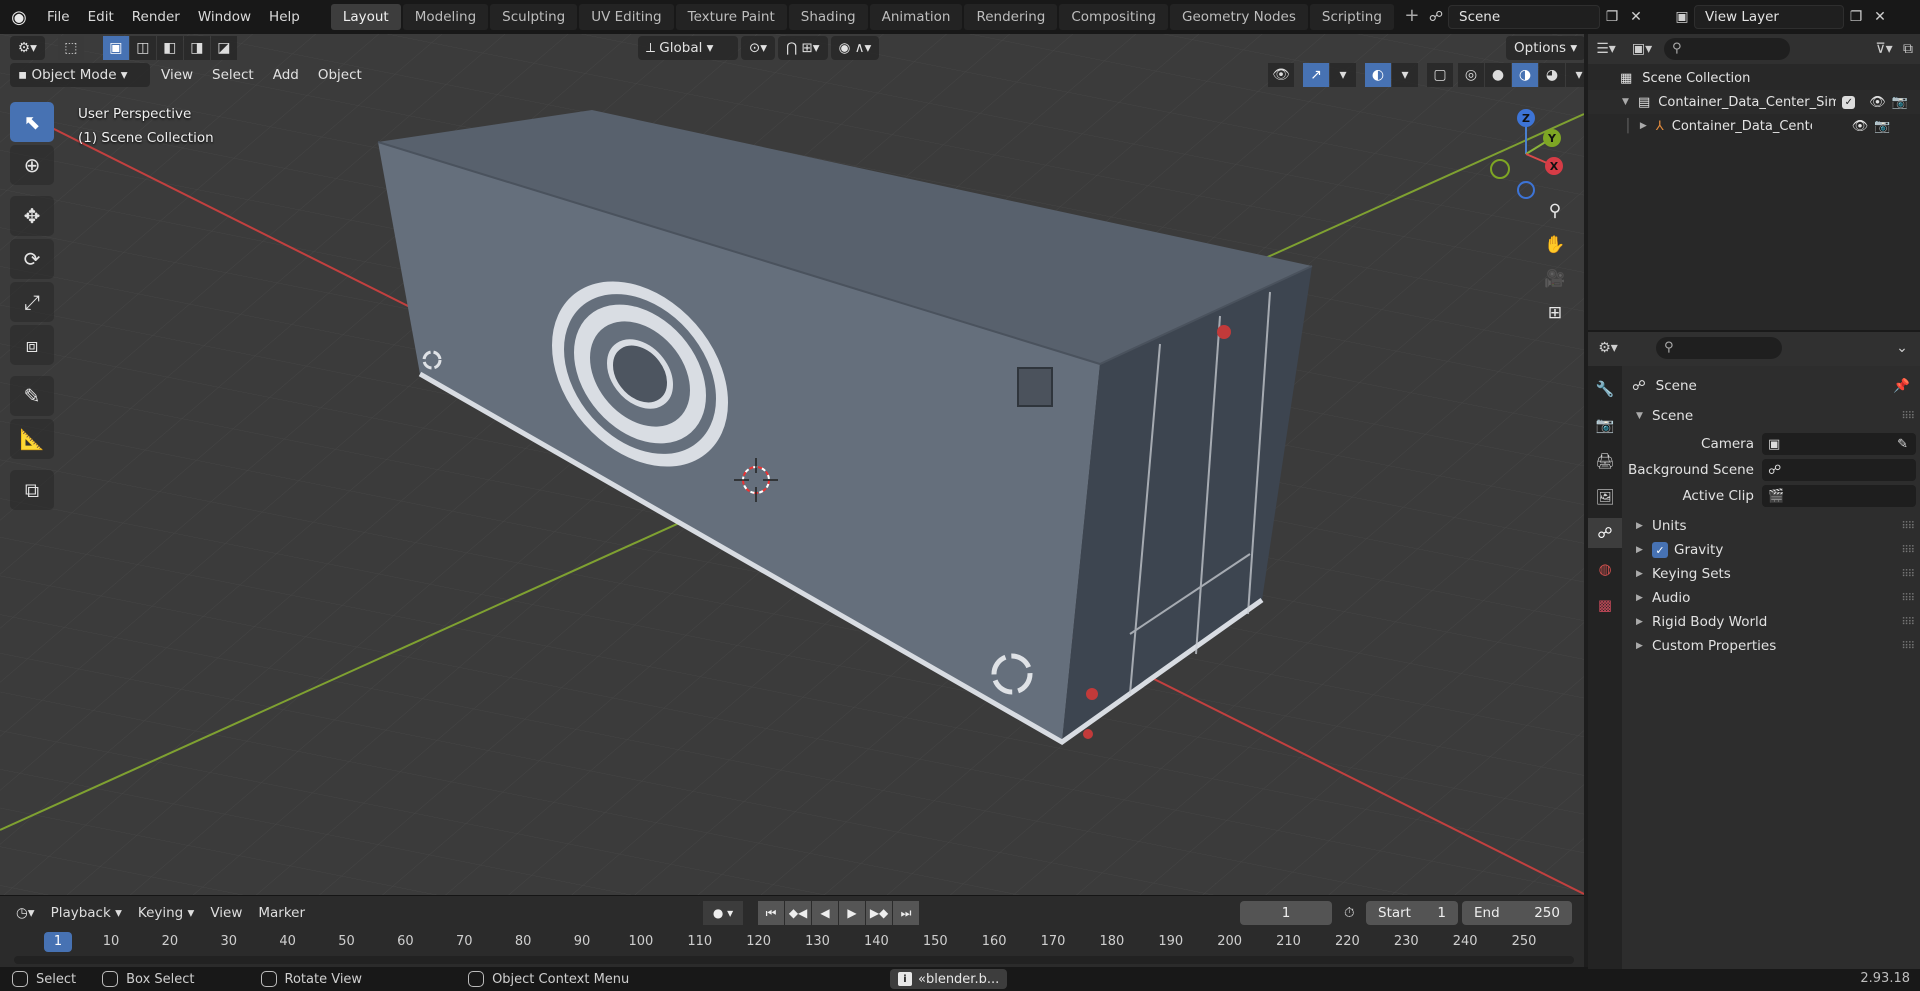  I want to click on properties-options-icon: ⌄, so click(1902, 348).